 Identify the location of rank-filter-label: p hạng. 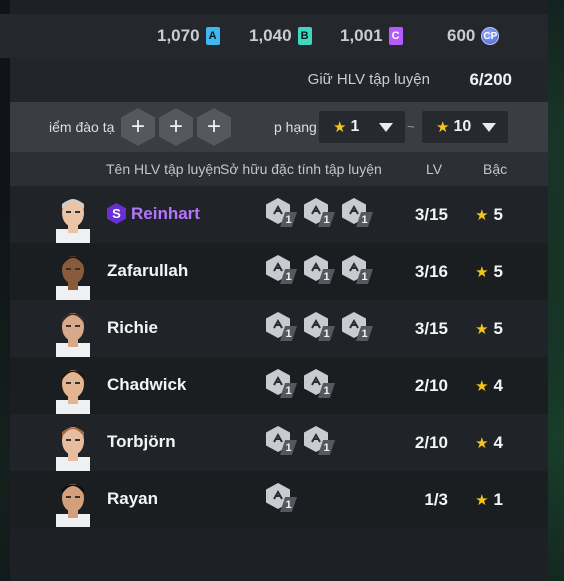
(295, 127).